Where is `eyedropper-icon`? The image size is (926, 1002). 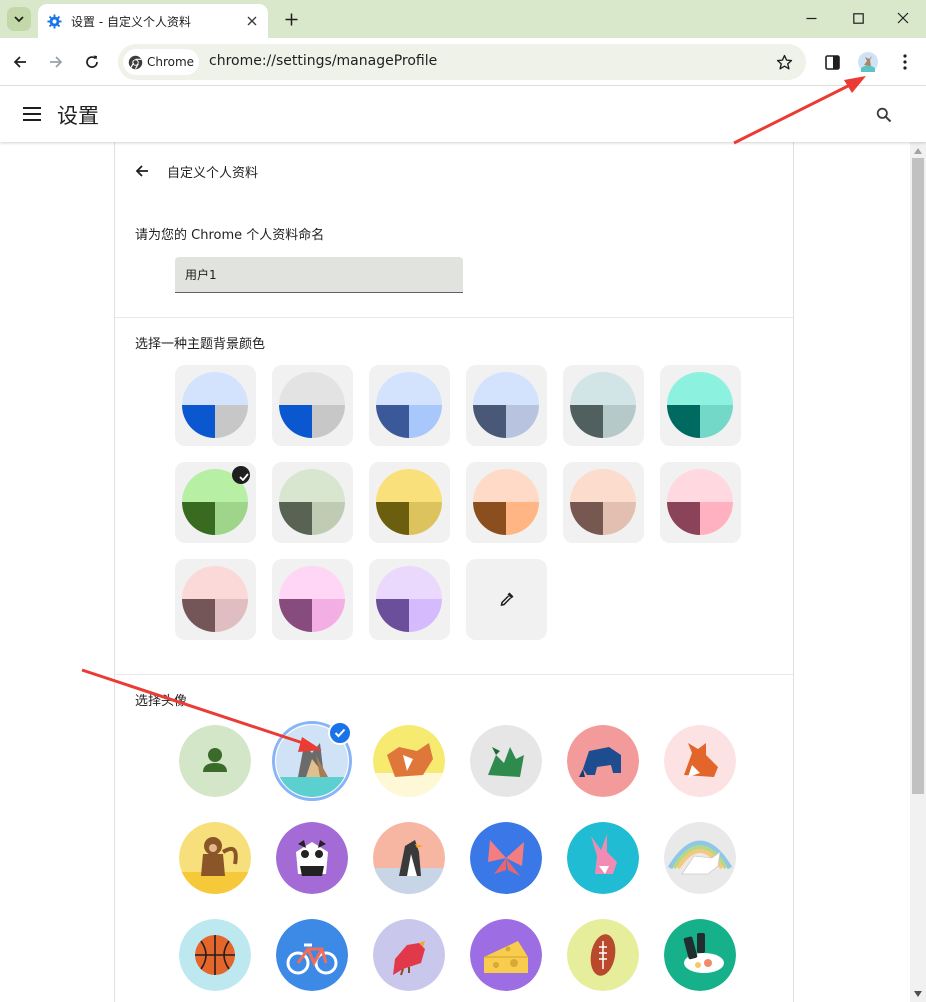
eyedropper-icon is located at coordinates (507, 599).